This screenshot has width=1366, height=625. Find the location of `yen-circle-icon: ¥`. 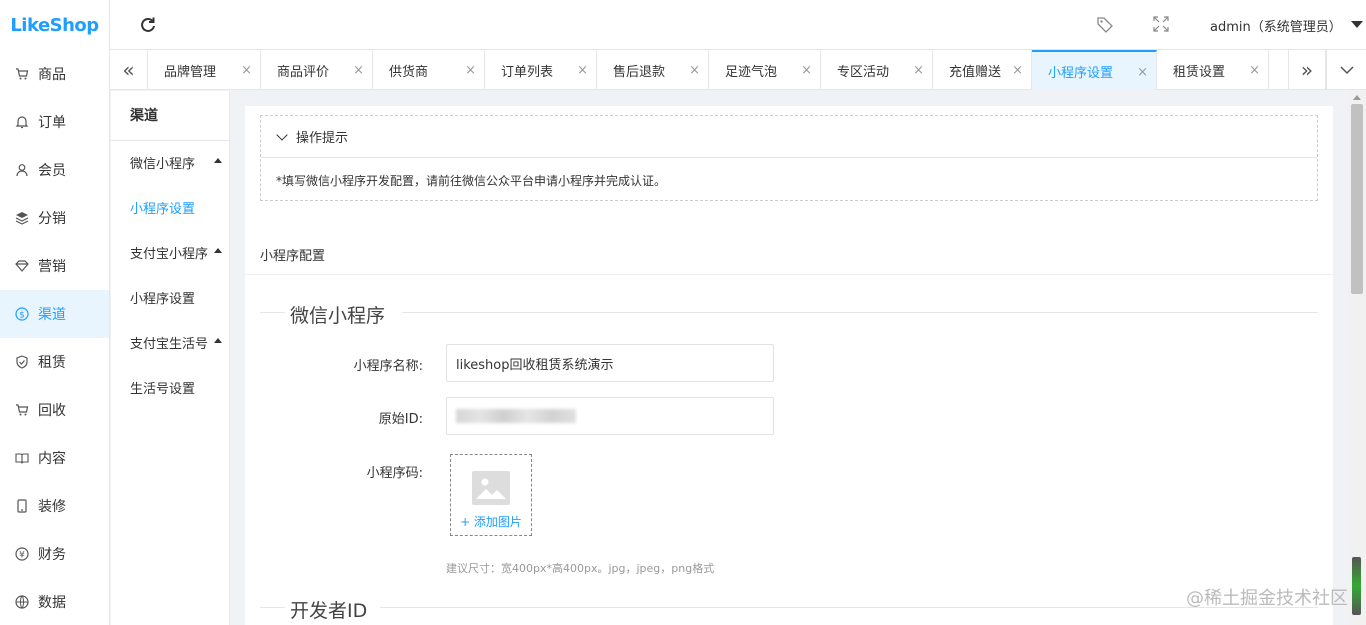

yen-circle-icon: ¥ is located at coordinates (22, 554).